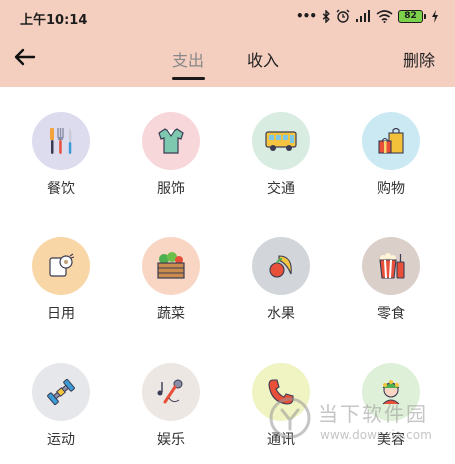 This screenshot has height=464, width=455. I want to click on tab-income: 收入, so click(263, 59).